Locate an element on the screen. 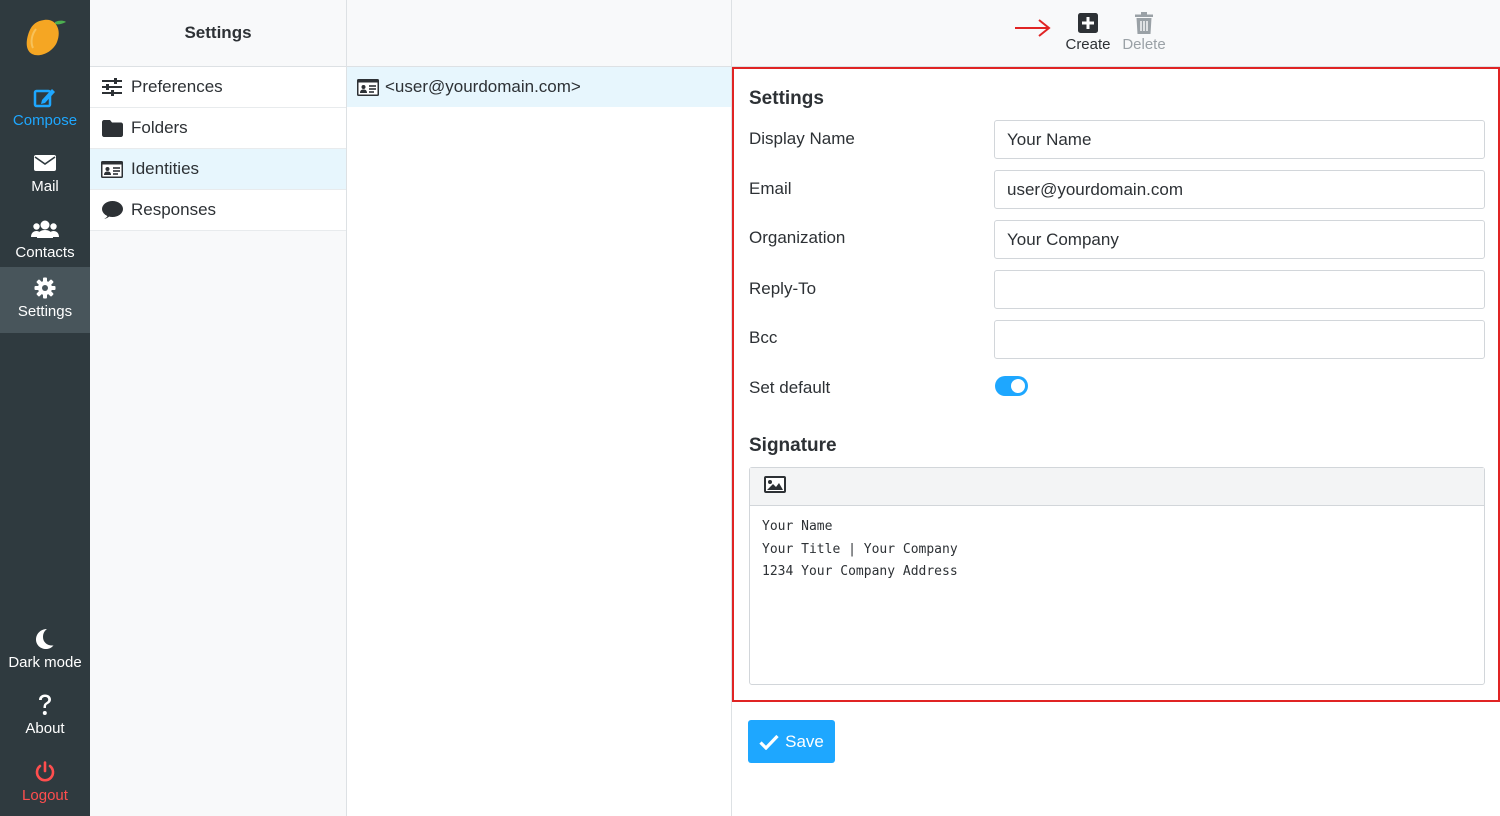 The height and width of the screenshot is (816, 1500). identity-email-label: <user@yourdomain.com> is located at coordinates (483, 86).